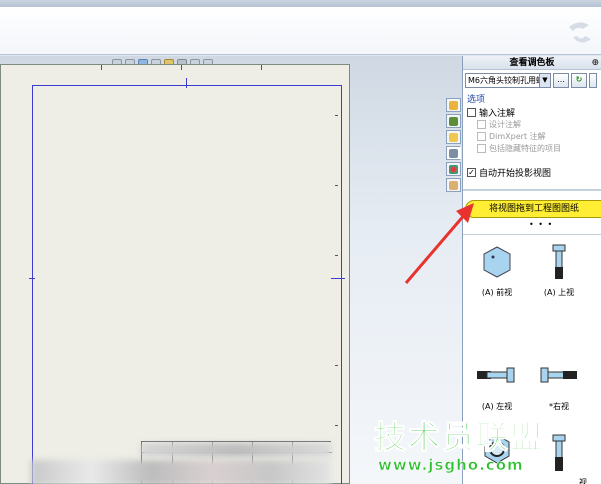 This screenshot has width=601, height=484. I want to click on resize-grip: • • •, so click(541, 224).